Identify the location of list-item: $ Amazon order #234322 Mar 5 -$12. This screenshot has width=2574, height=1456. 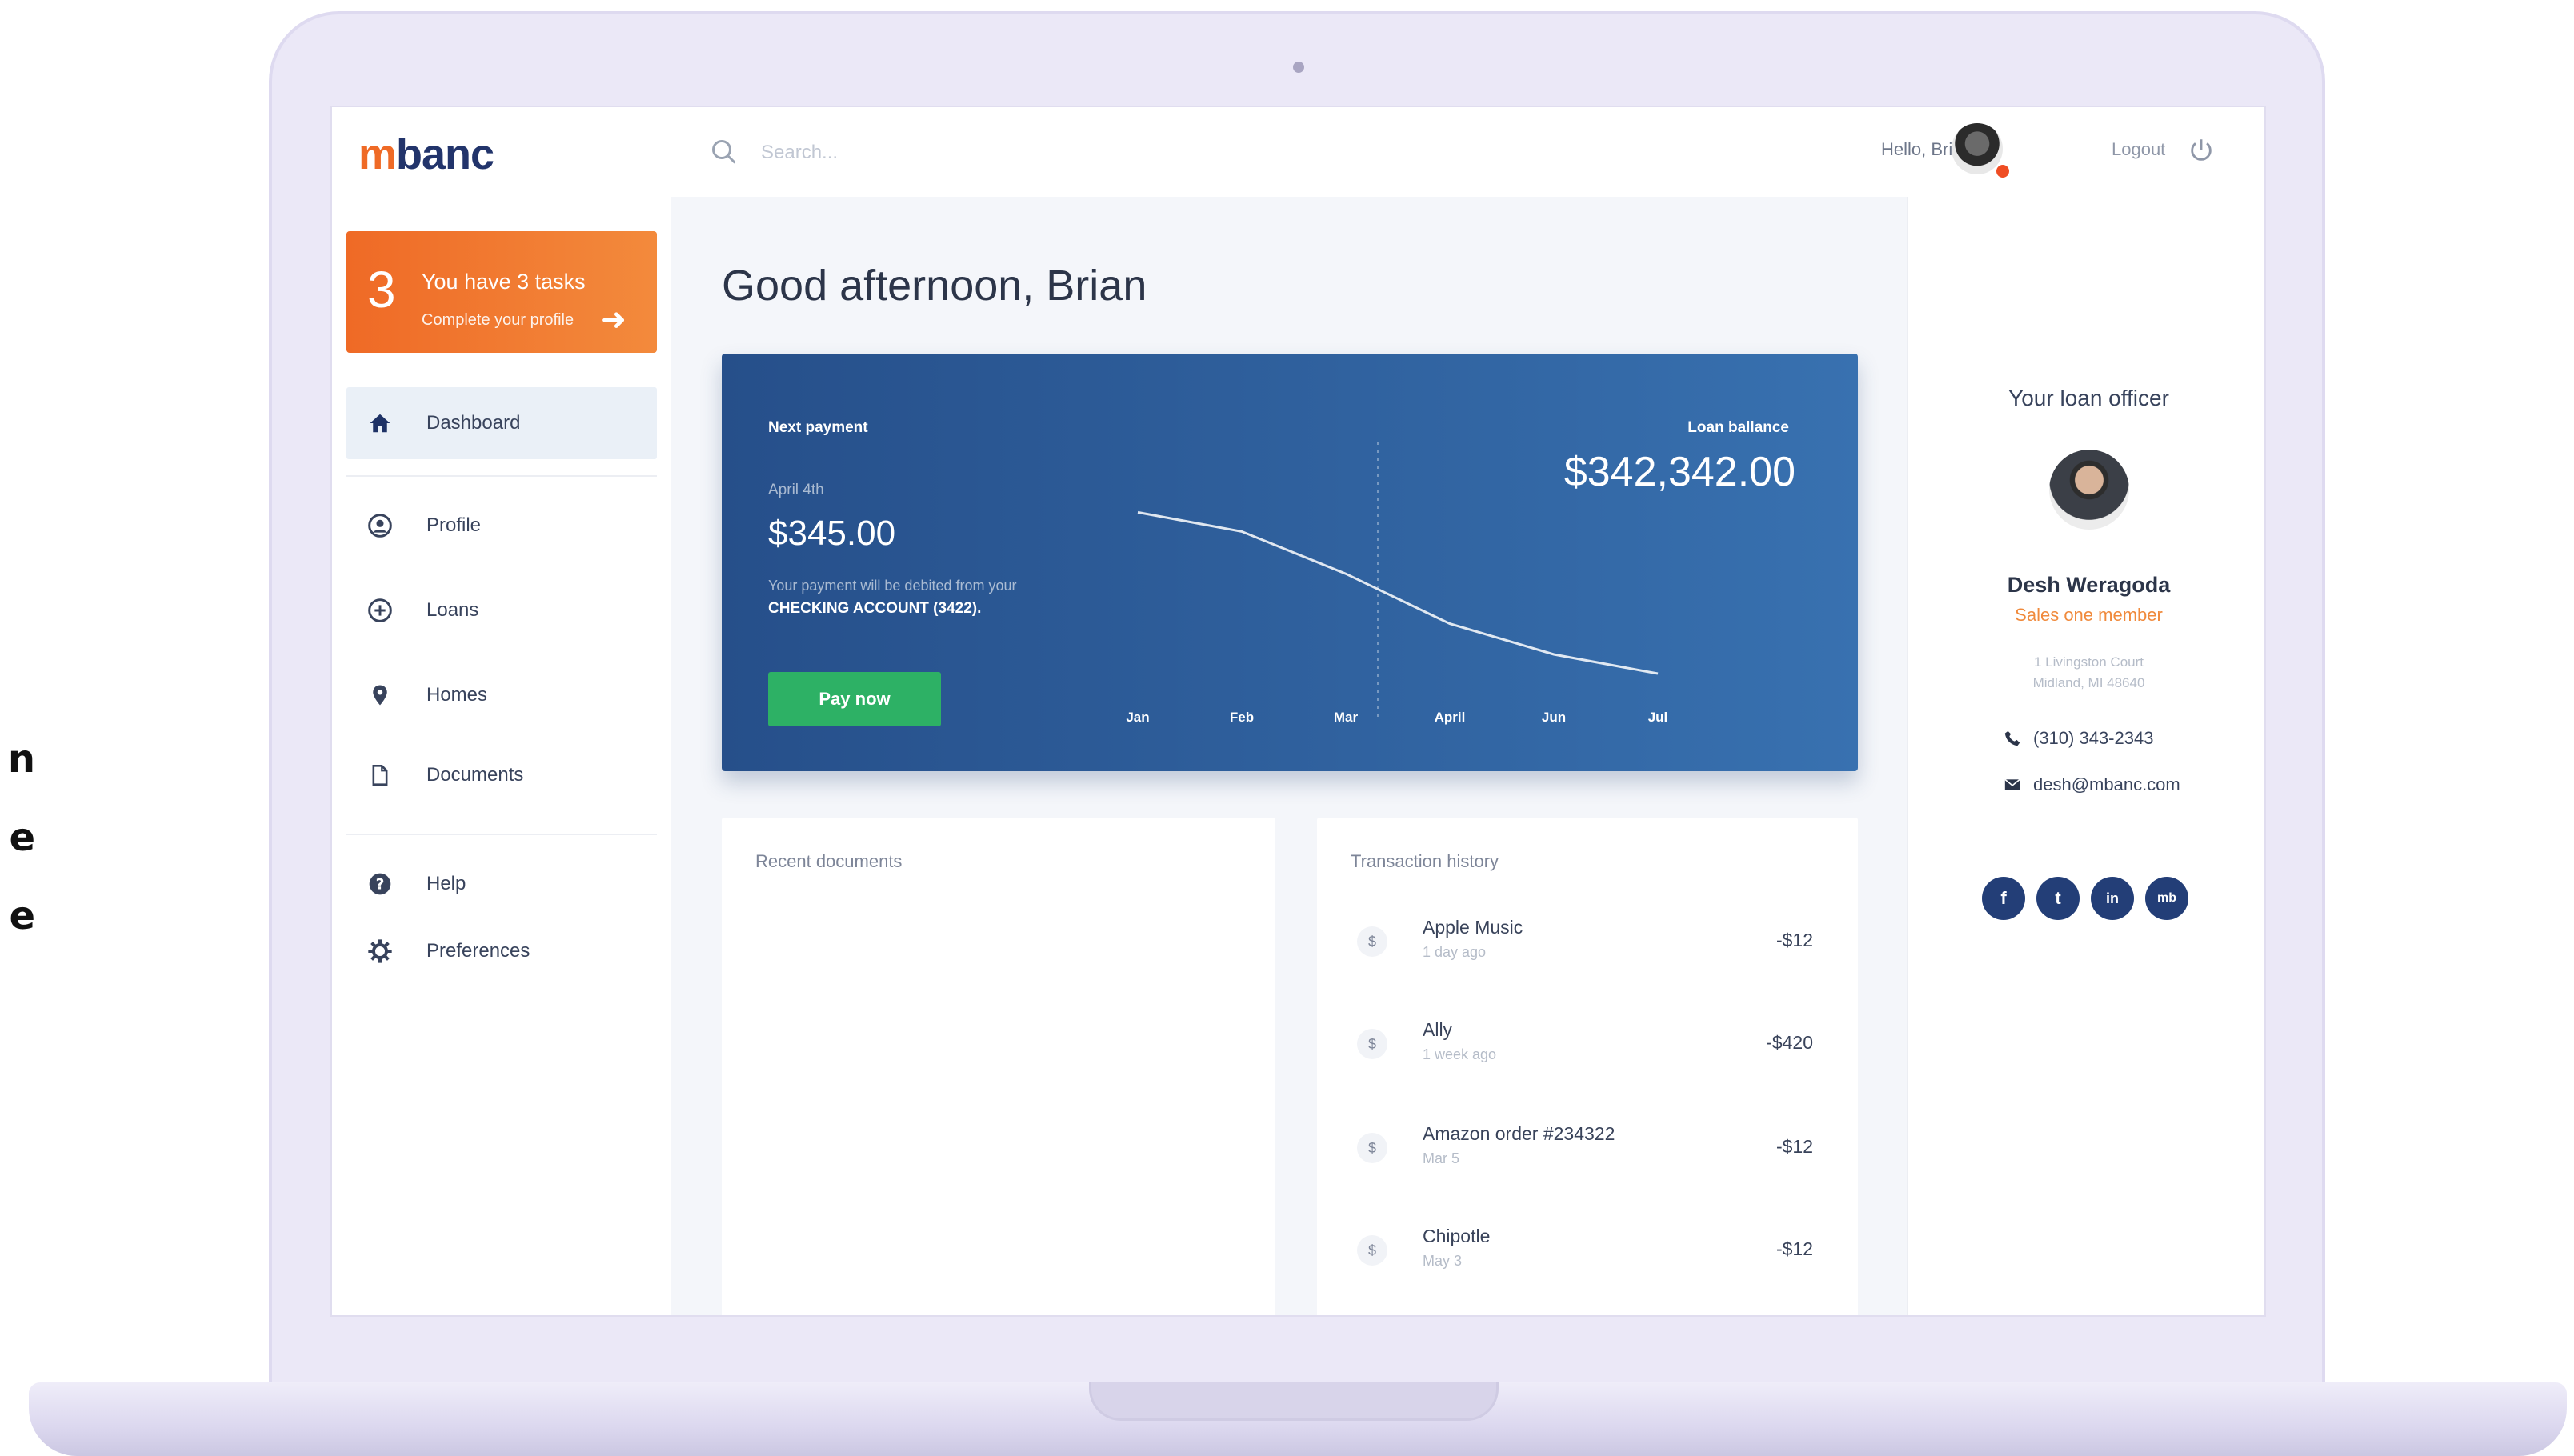
(1585, 1160).